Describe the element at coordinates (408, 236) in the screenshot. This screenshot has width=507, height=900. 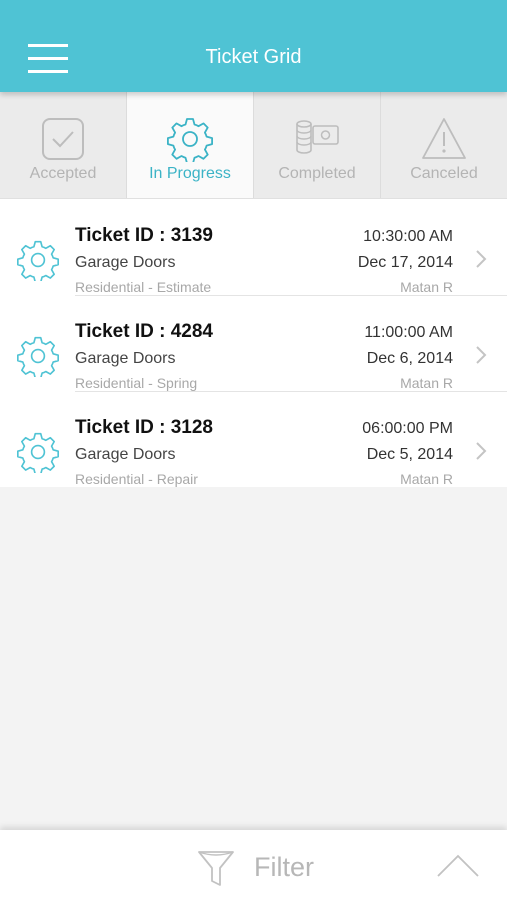
I see `ticket-time: 10:30:00 AM` at that location.